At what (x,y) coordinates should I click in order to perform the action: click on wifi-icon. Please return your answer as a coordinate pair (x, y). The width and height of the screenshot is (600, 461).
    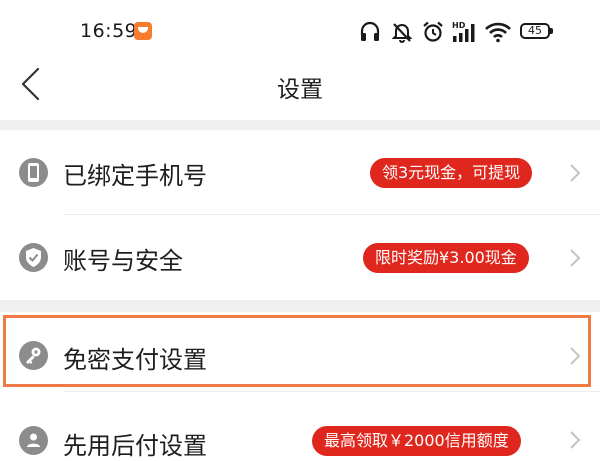
    Looking at the image, I should click on (498, 32).